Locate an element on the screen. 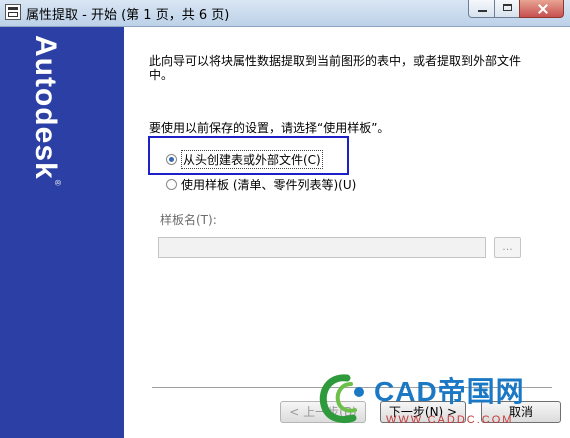 The height and width of the screenshot is (438, 570). watermark-url: WWW.CADDC.COM is located at coordinates (450, 420).